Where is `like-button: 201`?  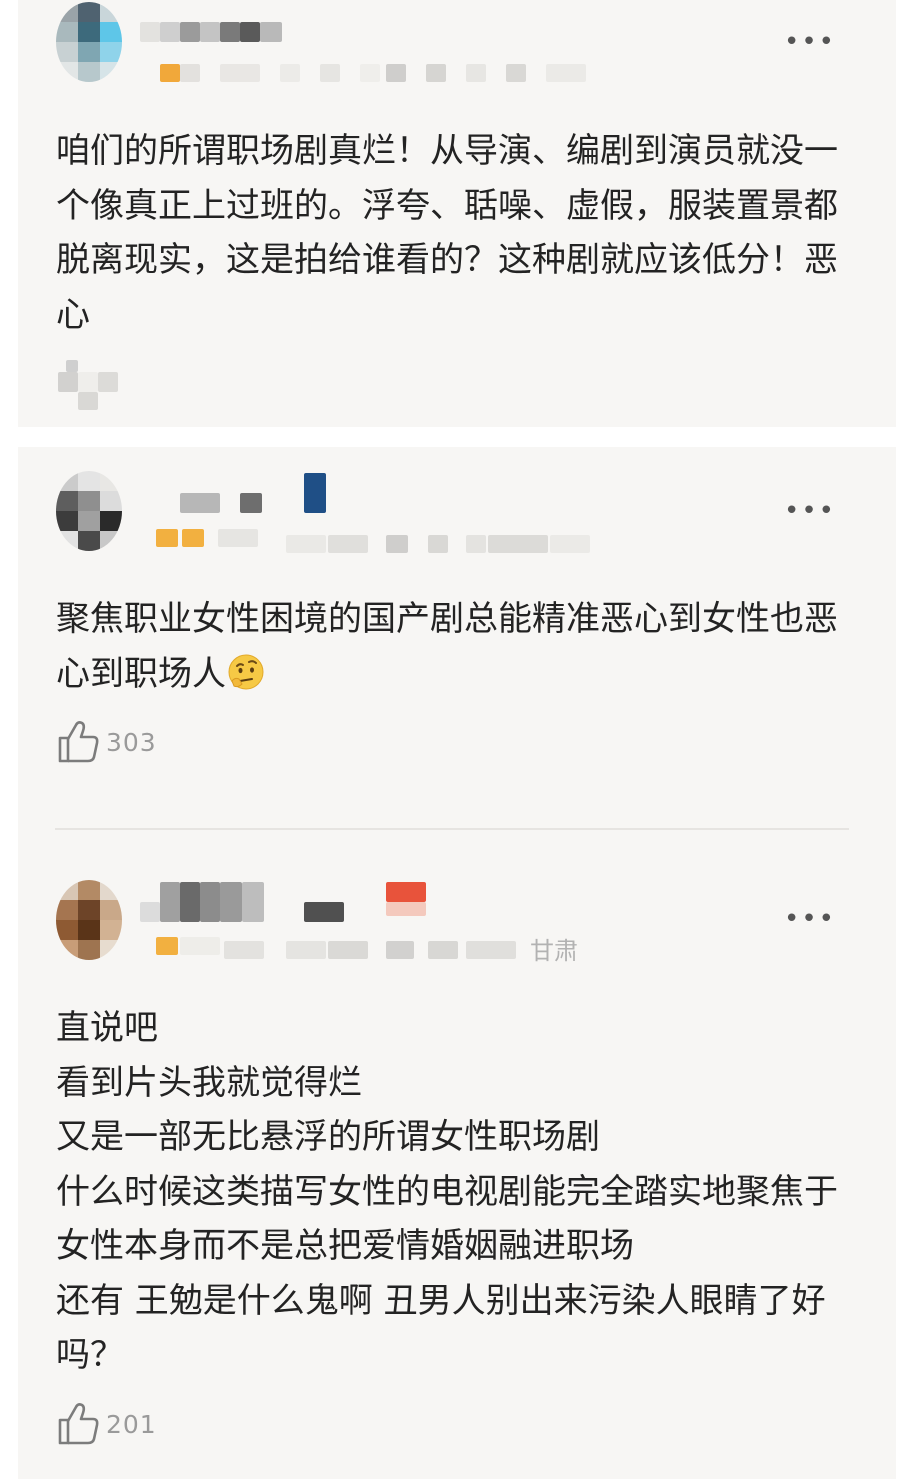 like-button: 201 is located at coordinates (106, 1424).